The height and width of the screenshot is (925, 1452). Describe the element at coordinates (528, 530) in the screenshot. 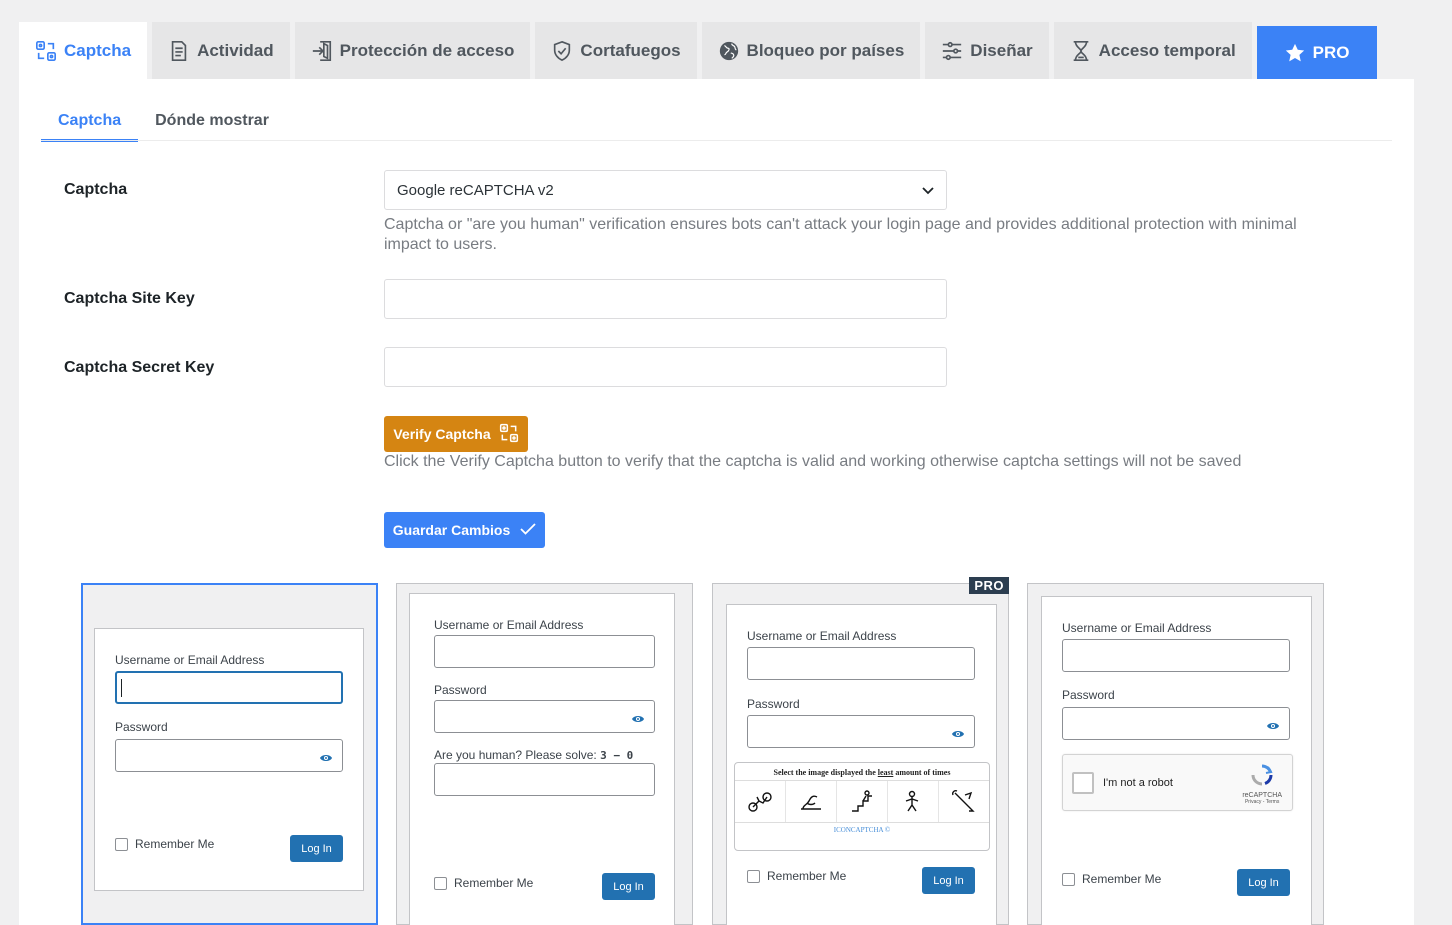

I see `checkmark-icon` at that location.